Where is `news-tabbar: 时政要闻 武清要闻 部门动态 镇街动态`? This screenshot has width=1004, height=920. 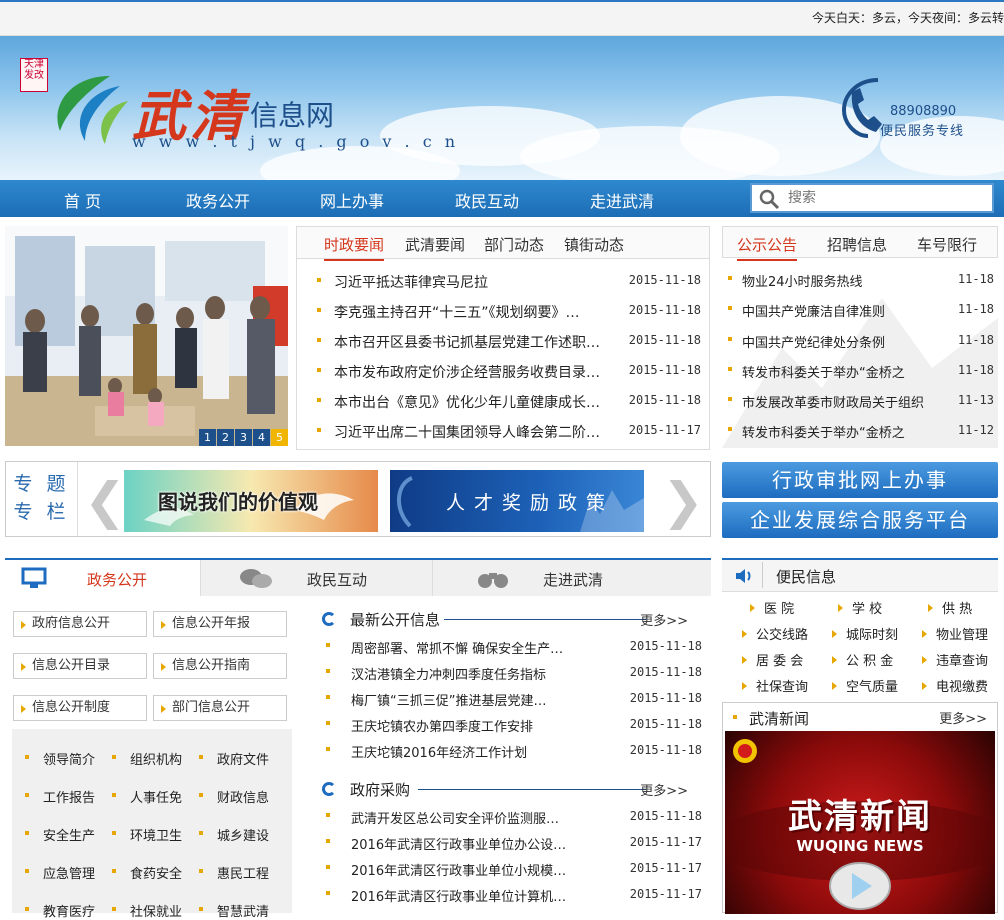 news-tabbar: 时政要闻 武清要闻 部门动态 镇街动态 is located at coordinates (503, 244).